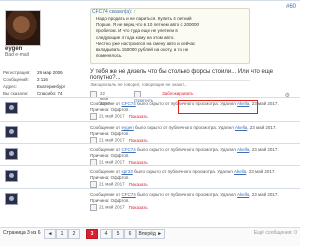  I want to click on pager-page-1: 1, so click(62, 234).